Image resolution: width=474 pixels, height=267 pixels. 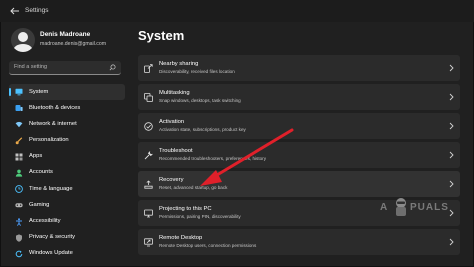 What do you see at coordinates (19, 92) in the screenshot?
I see `monitor-icon` at bounding box center [19, 92].